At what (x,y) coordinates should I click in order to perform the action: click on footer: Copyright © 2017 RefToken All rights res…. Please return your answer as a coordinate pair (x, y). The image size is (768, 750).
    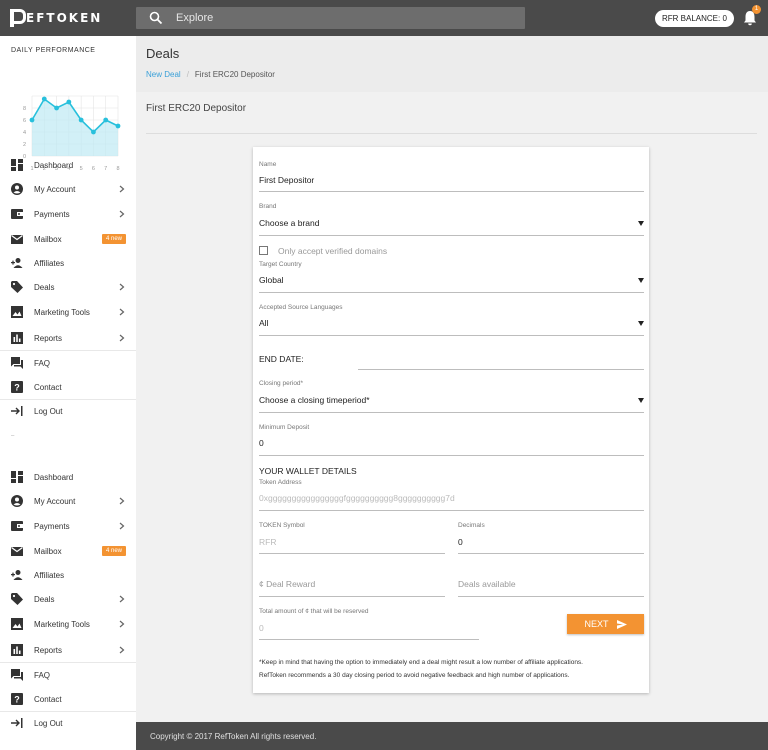
    Looking at the image, I should click on (452, 736).